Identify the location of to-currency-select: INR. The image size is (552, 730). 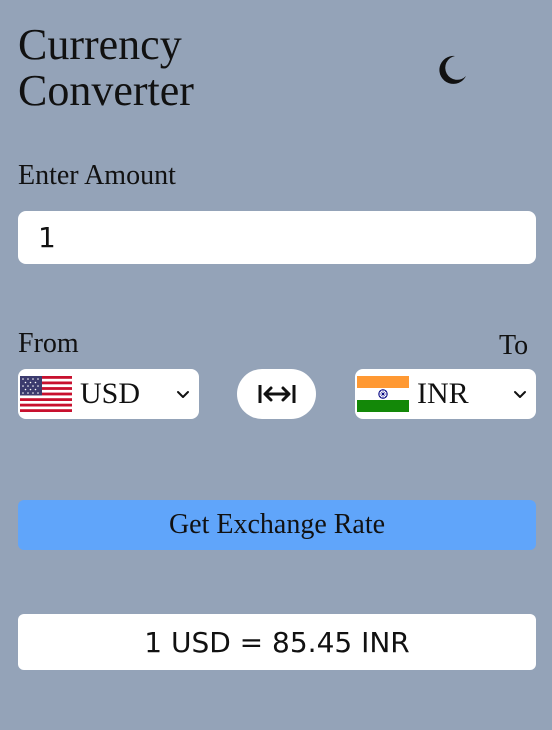
(445, 394).